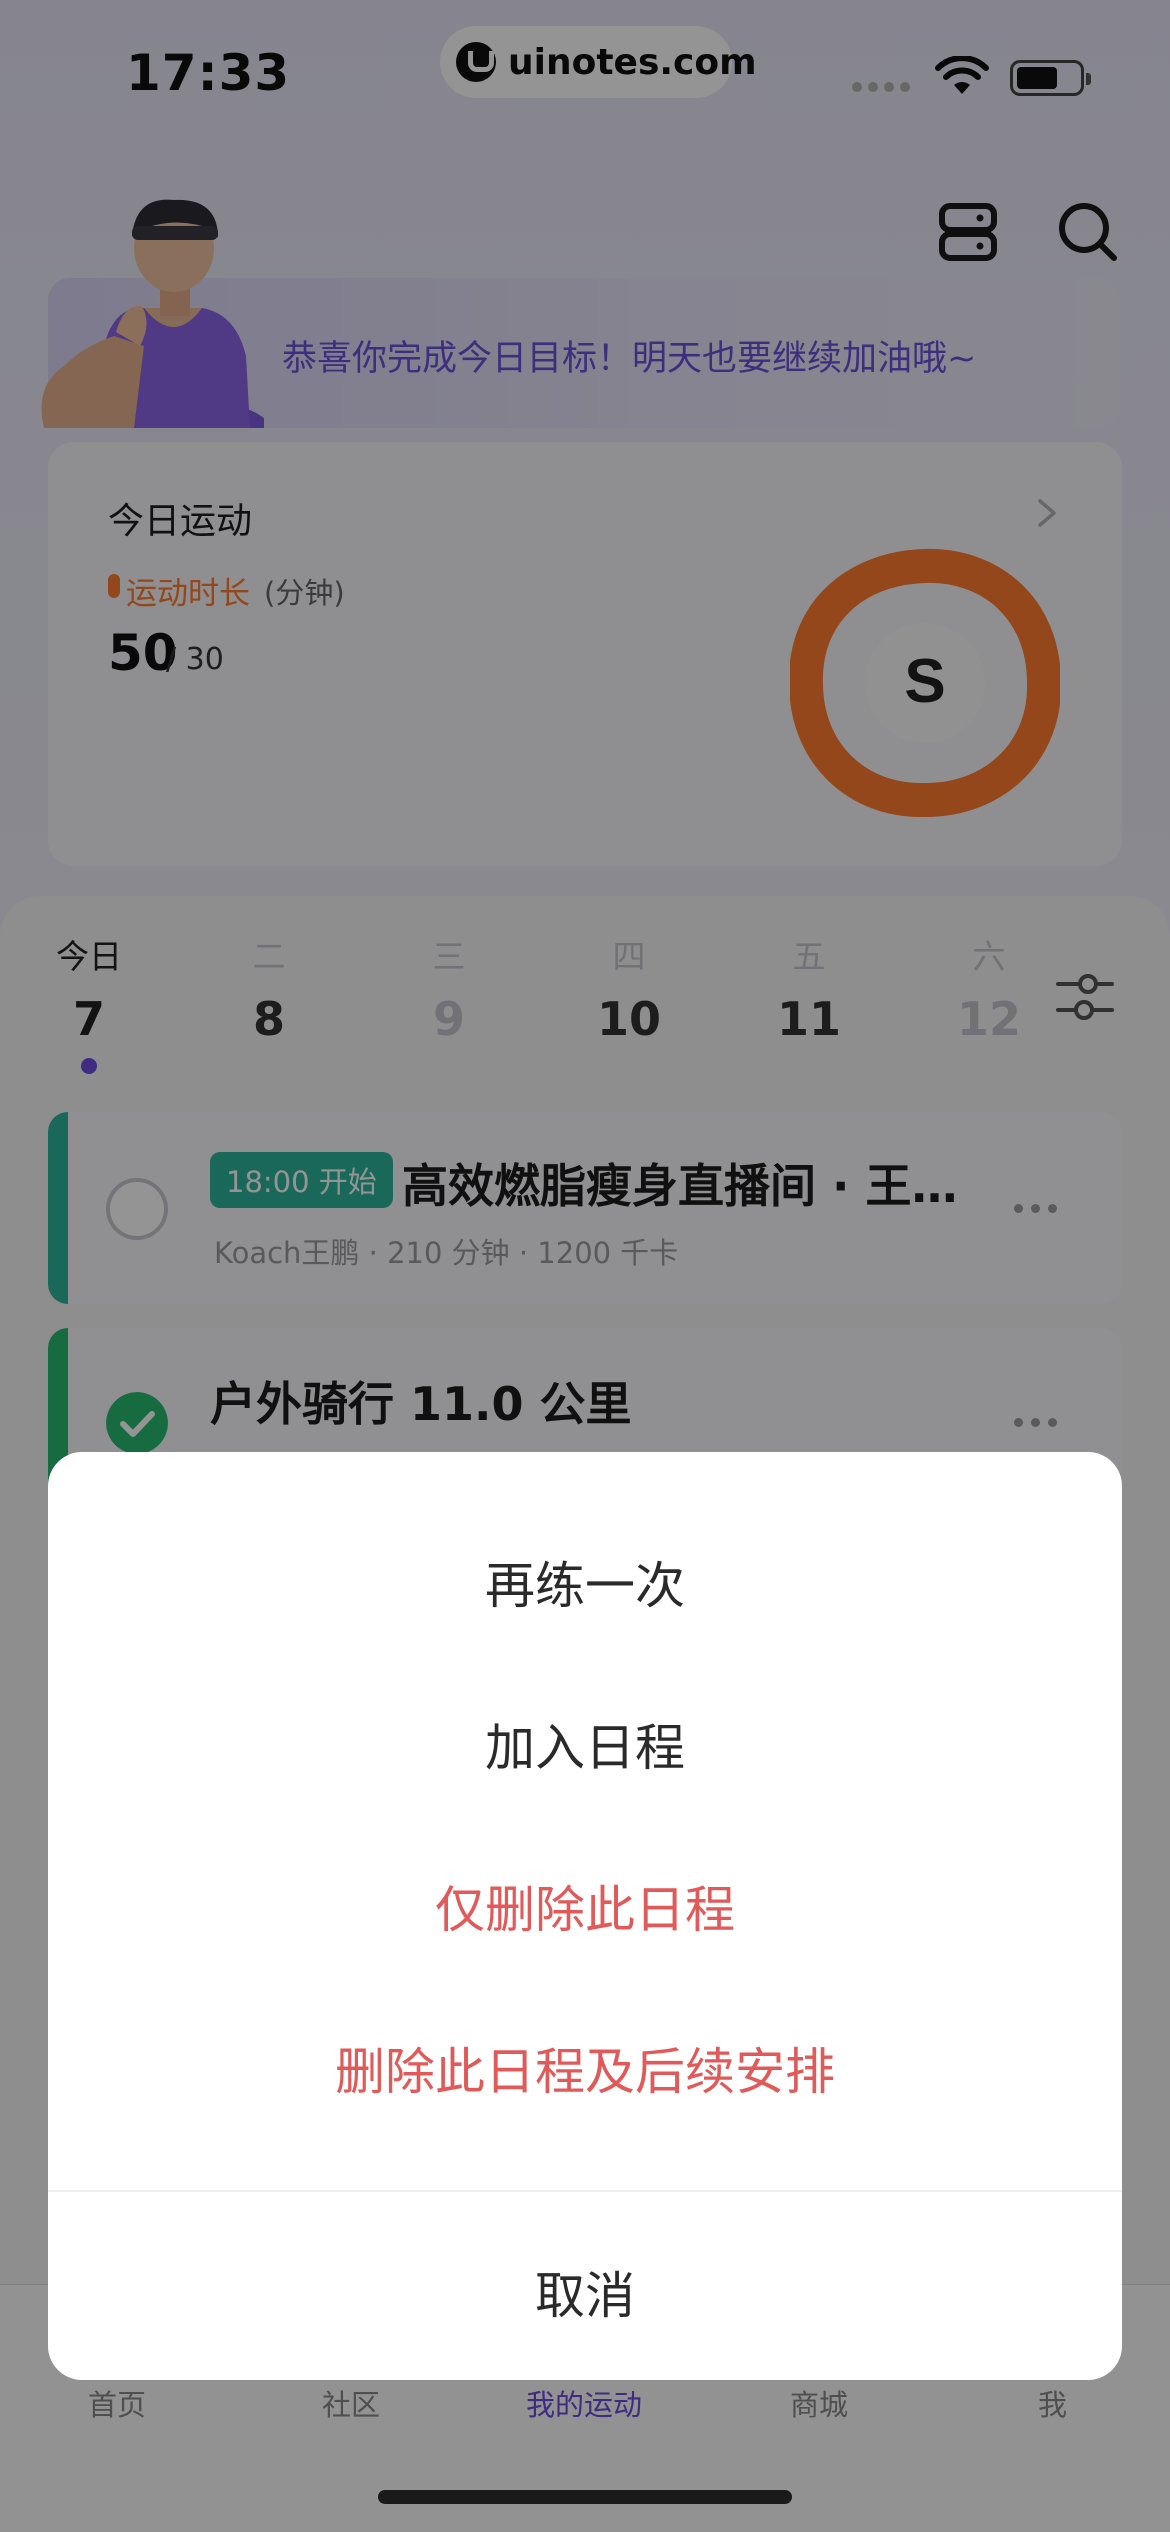 This screenshot has height=2532, width=1170. What do you see at coordinates (585, 1582) in the screenshot?
I see `train-again-button: 再练一次` at bounding box center [585, 1582].